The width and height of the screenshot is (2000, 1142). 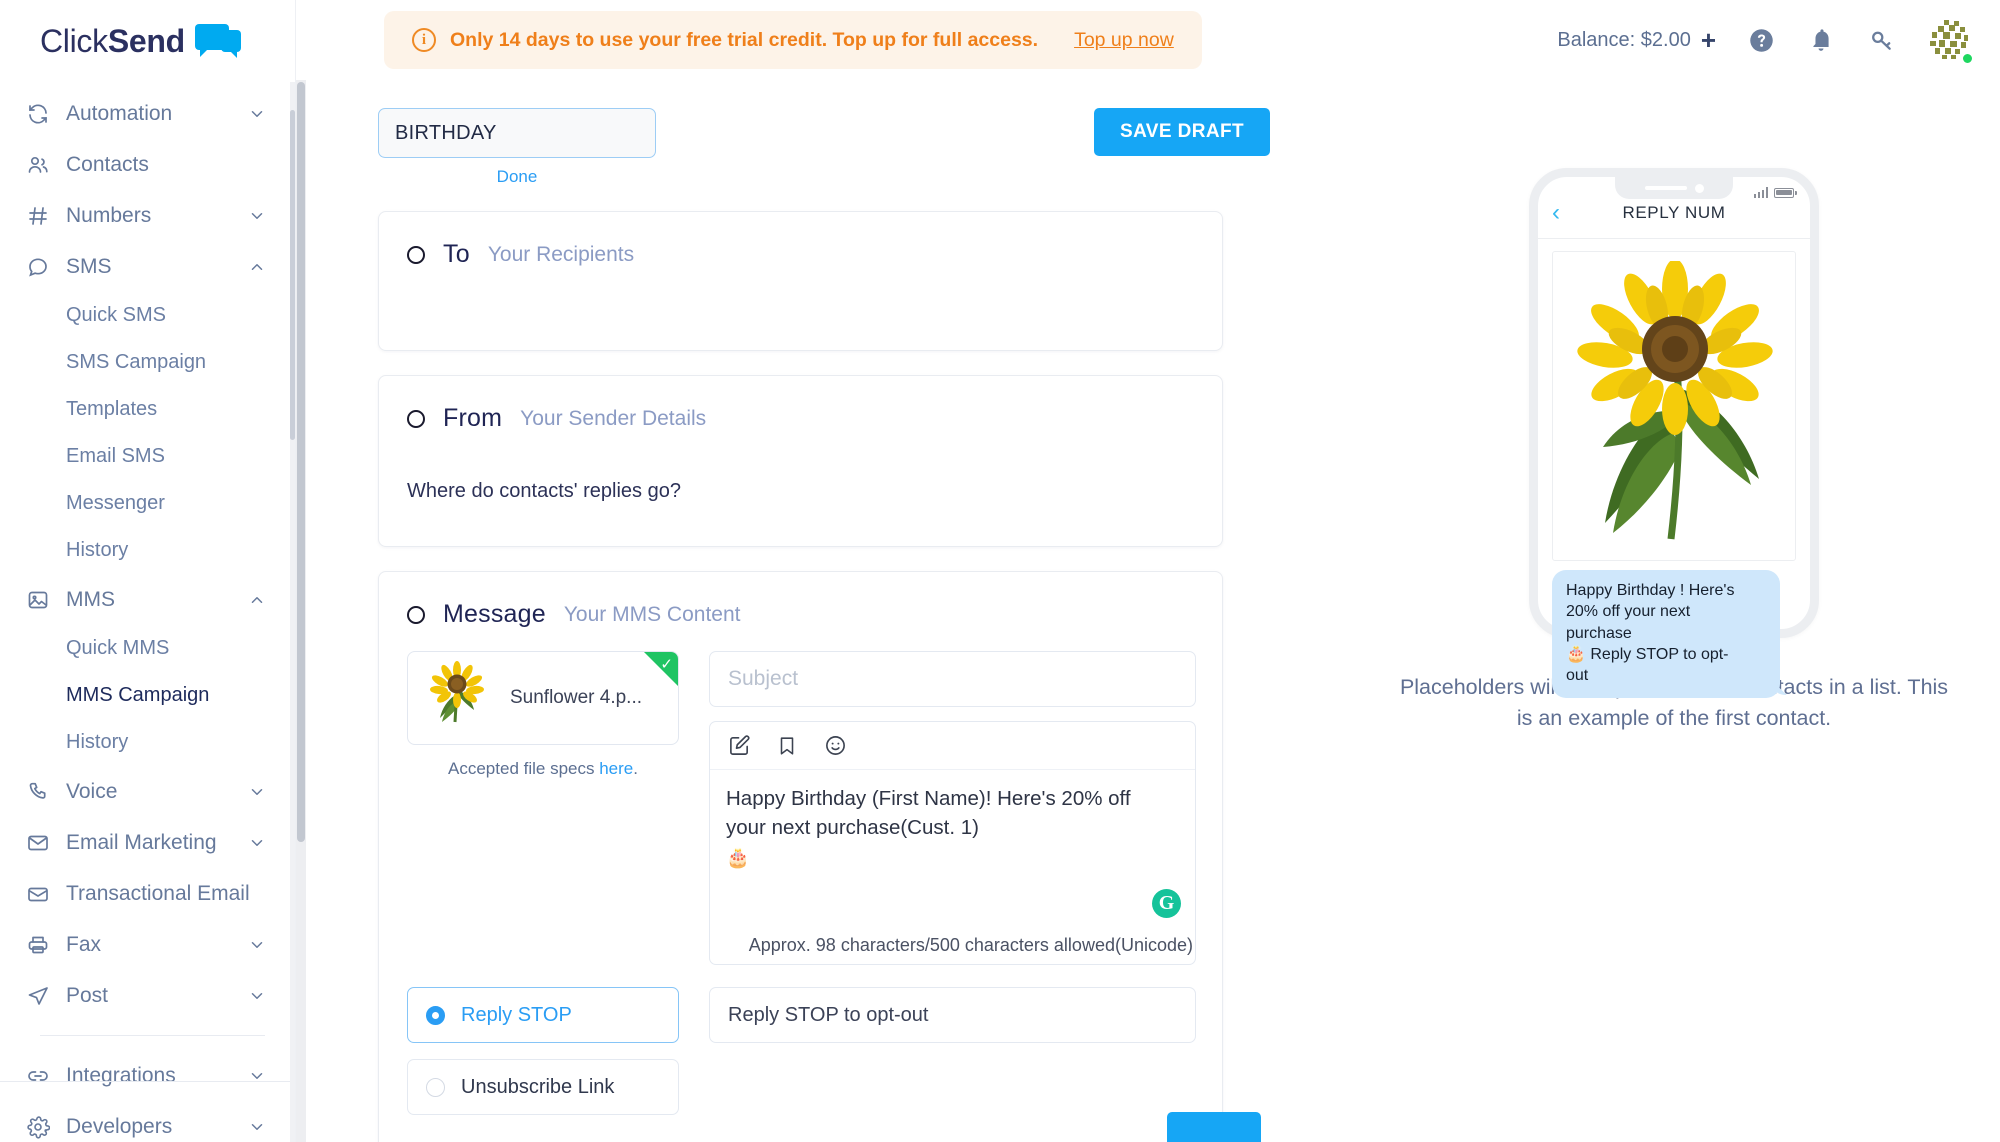 What do you see at coordinates (1577, 676) in the screenshot?
I see `bubble-line-5: out` at bounding box center [1577, 676].